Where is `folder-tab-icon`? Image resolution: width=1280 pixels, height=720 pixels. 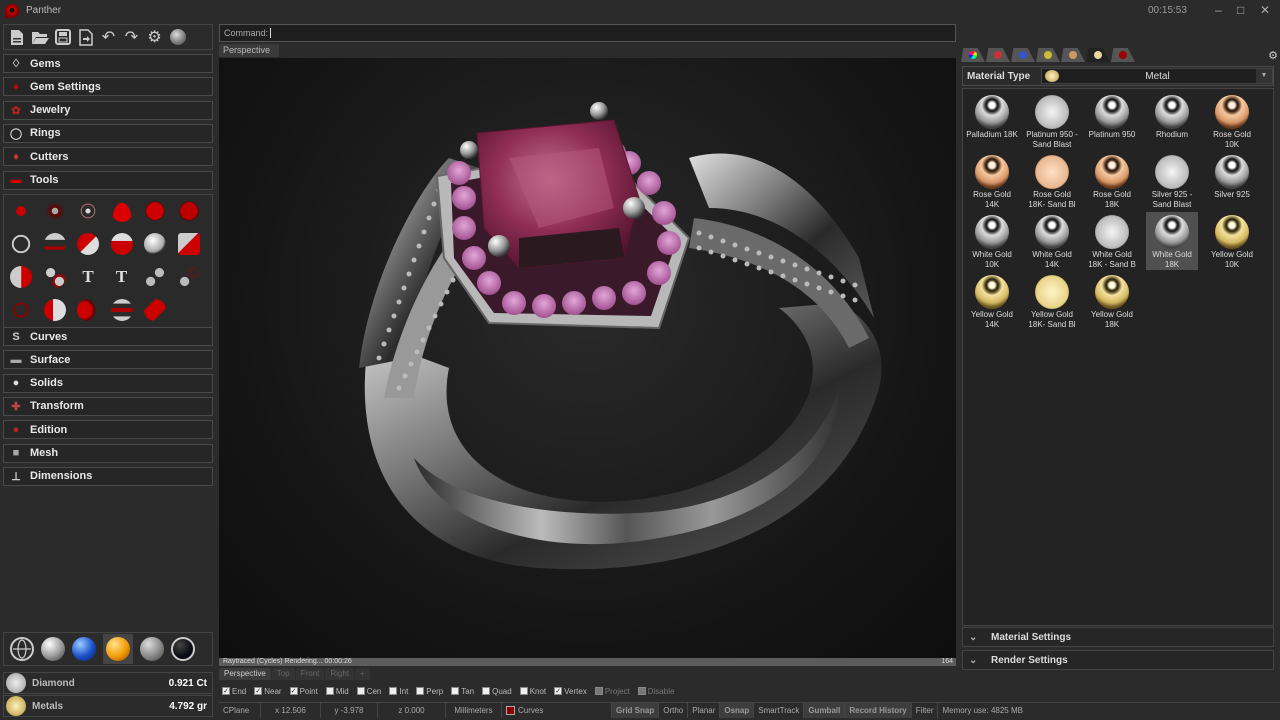 folder-tab-icon is located at coordinates (1048, 55).